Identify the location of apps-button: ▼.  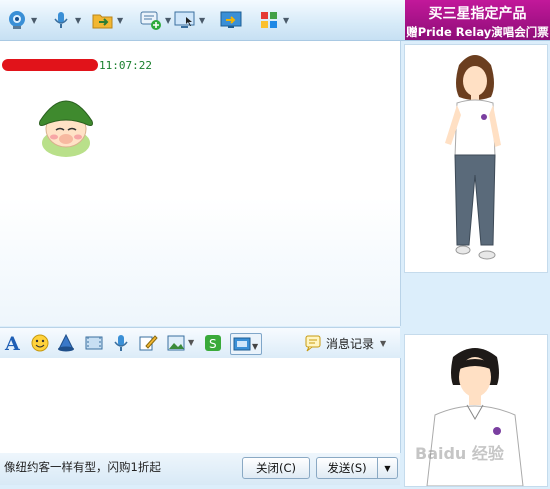
(273, 20).